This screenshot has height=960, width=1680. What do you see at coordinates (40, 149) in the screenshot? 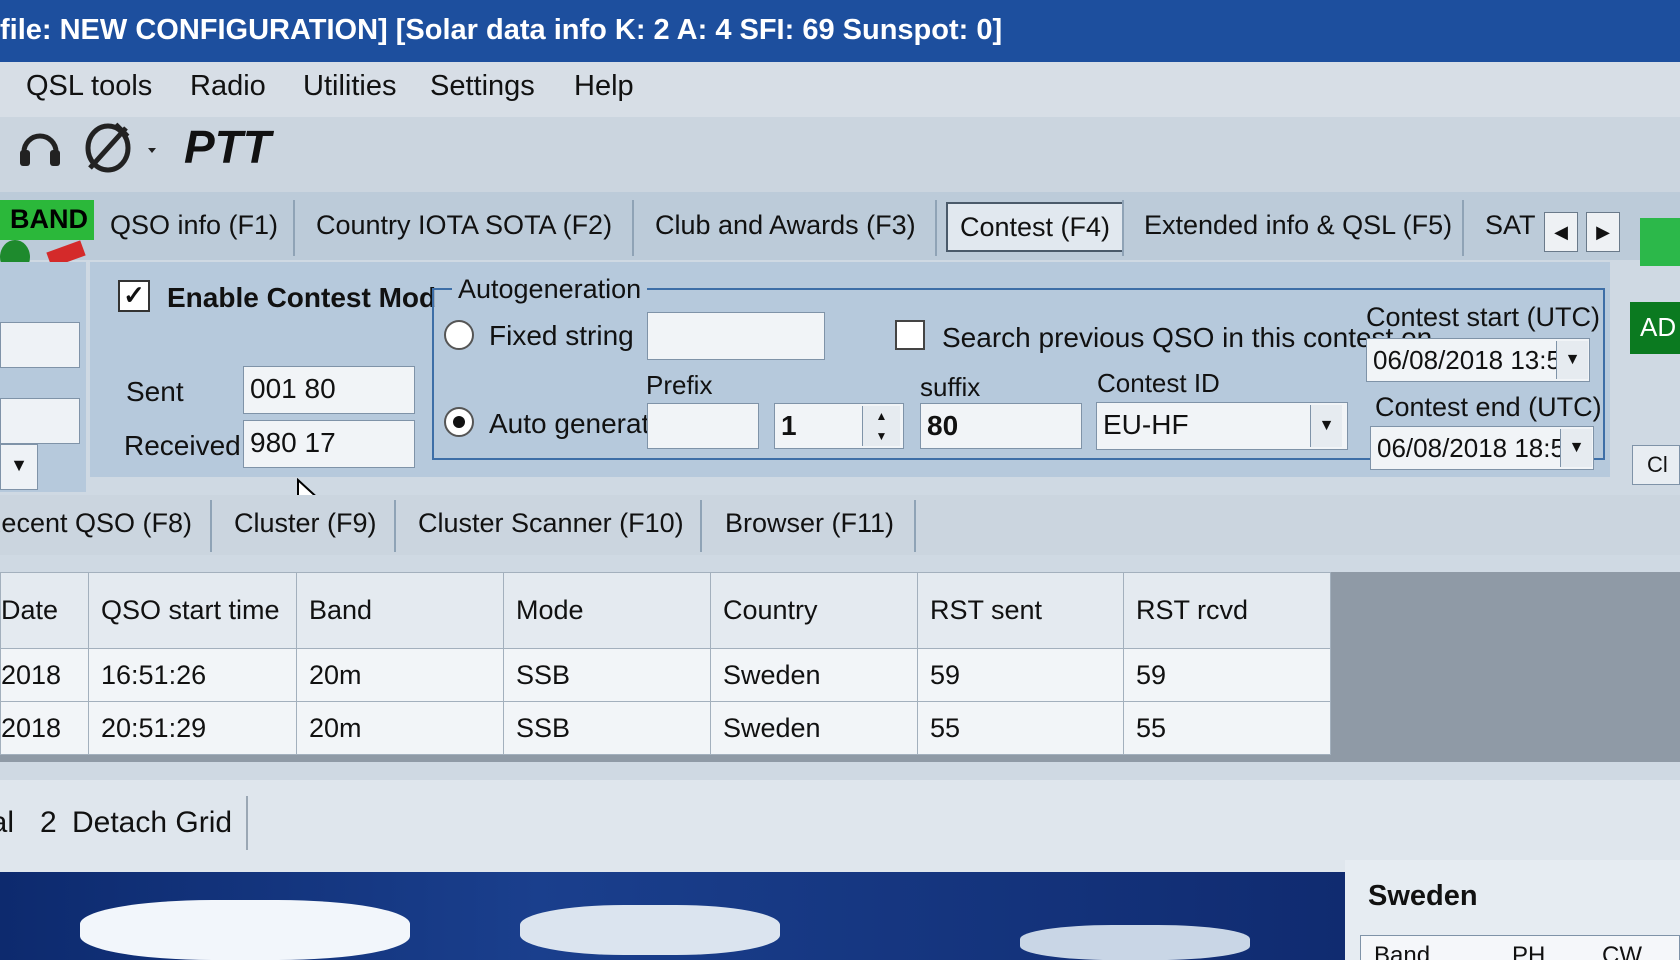
I see `headset-icon` at bounding box center [40, 149].